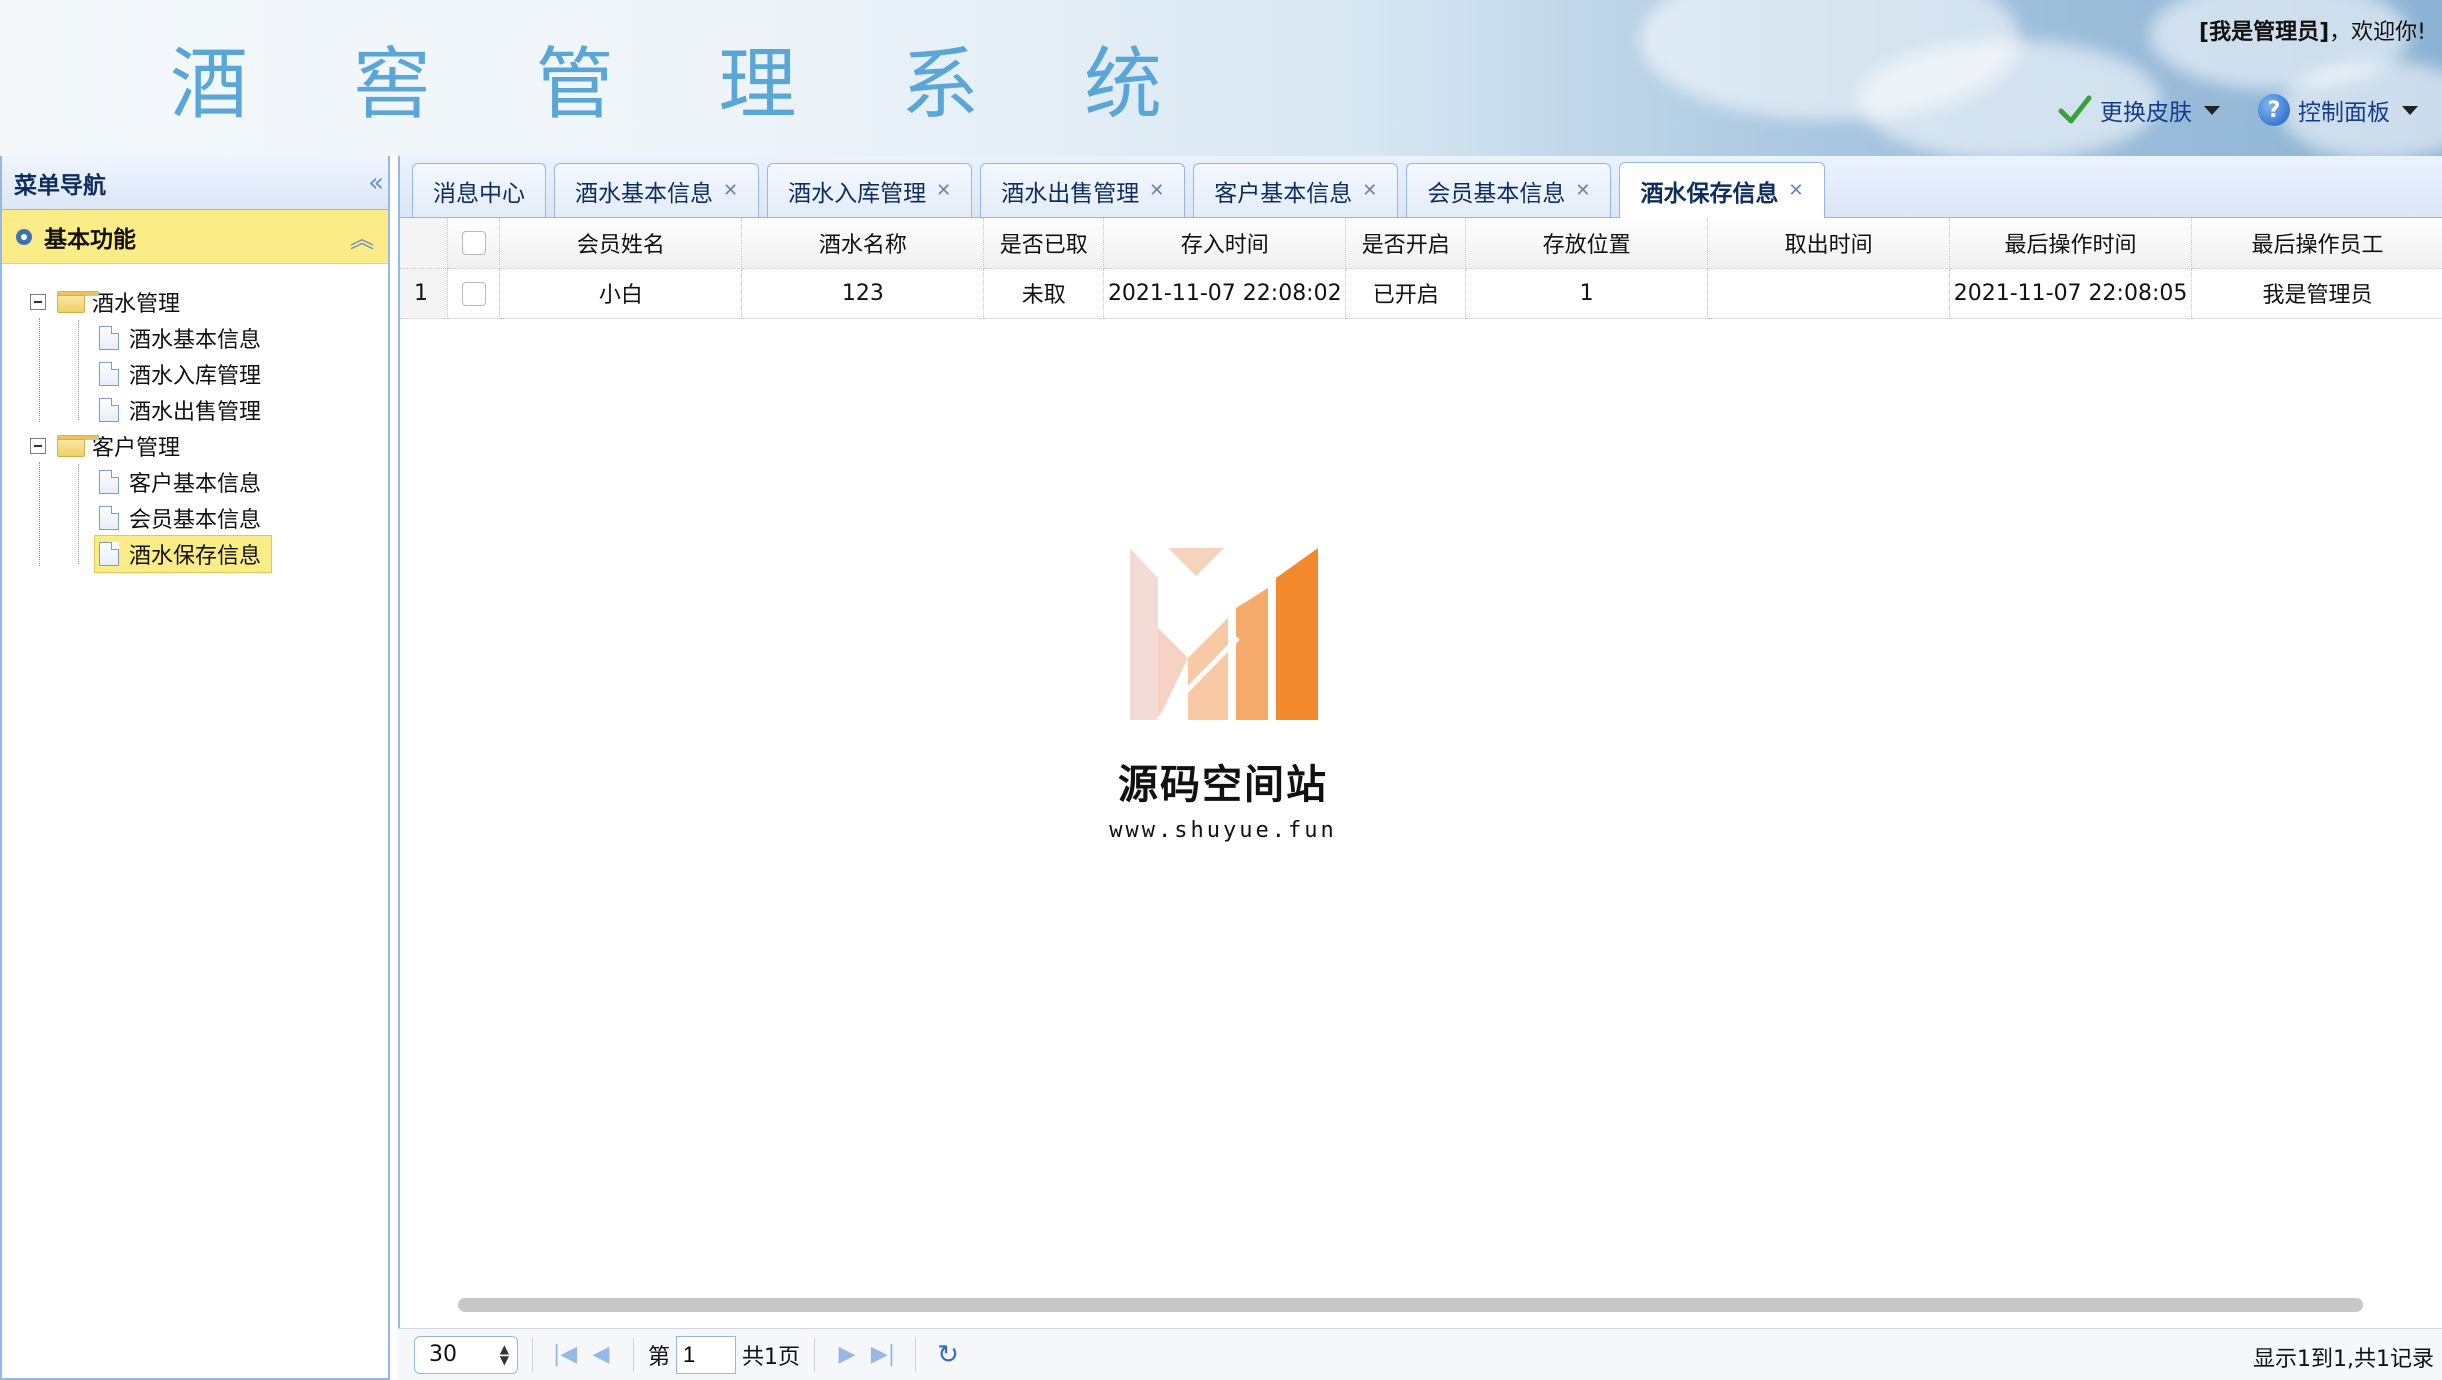 Image resolution: width=2442 pixels, height=1380 pixels. What do you see at coordinates (424, 293) in the screenshot?
I see `row-number: 1` at bounding box center [424, 293].